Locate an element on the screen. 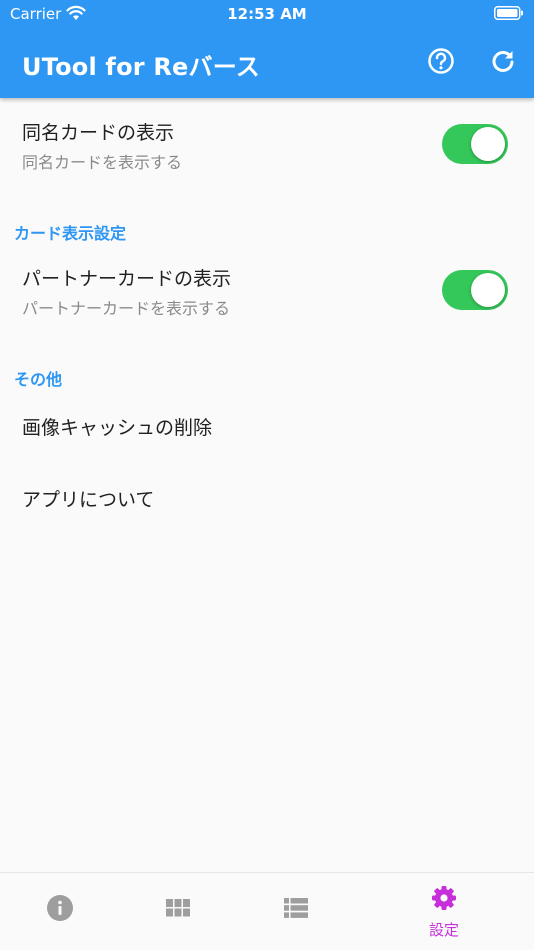 This screenshot has width=534, height=950. nav-item-settings: 設定 is located at coordinates (444, 911).